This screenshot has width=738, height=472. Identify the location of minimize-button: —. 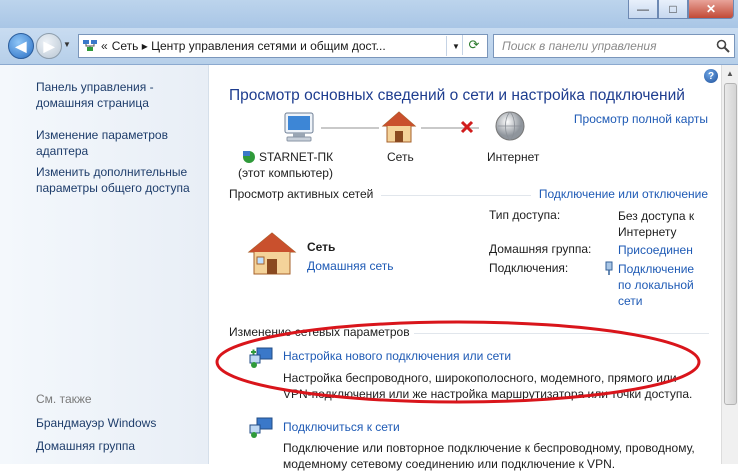
(643, 9).